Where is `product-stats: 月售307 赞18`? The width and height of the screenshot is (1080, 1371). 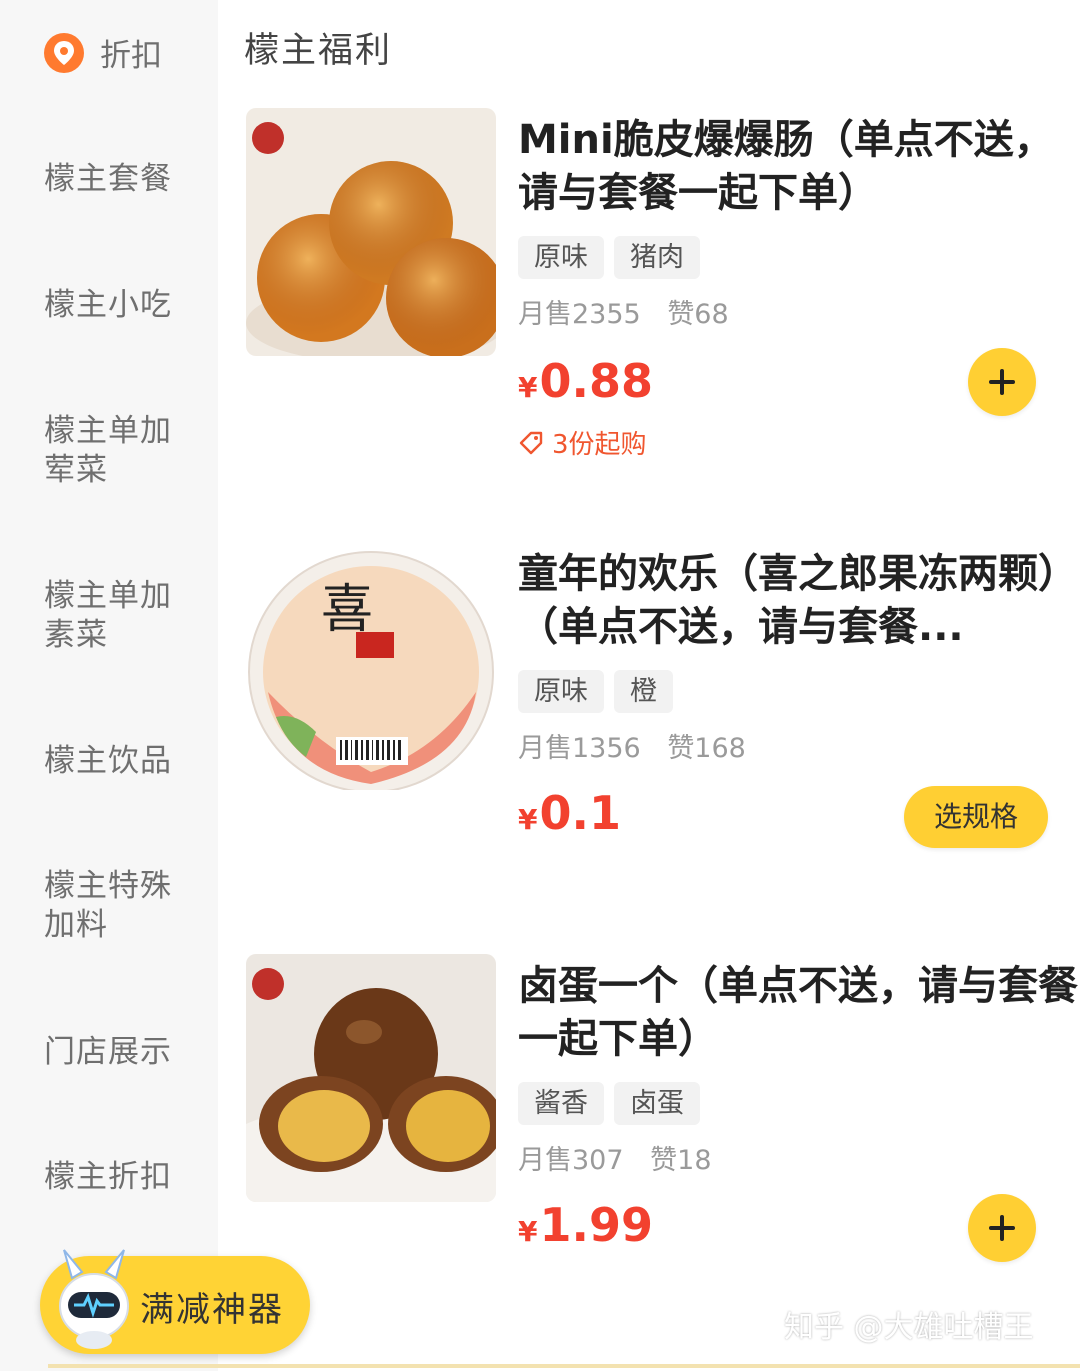 product-stats: 月售307 赞18 is located at coordinates (615, 1157).